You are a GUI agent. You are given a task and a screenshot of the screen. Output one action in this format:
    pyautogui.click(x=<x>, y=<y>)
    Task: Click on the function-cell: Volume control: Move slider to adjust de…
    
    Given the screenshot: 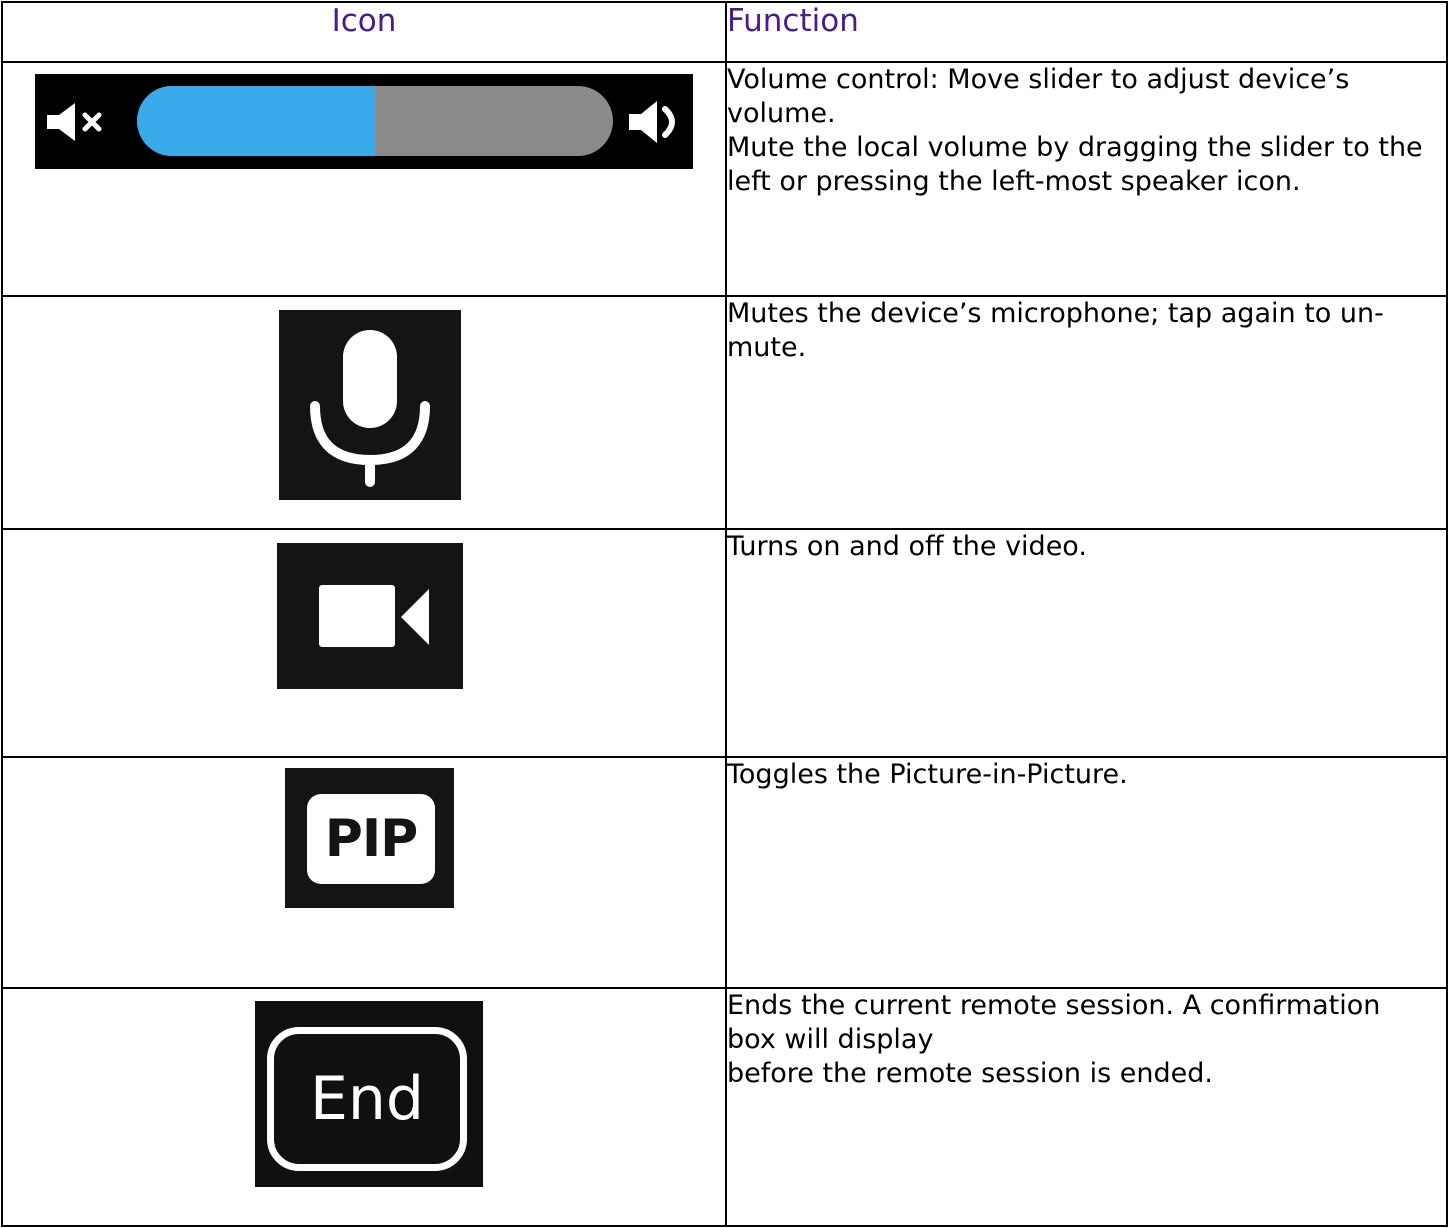 What is the action you would take?
    pyautogui.click(x=1086, y=179)
    